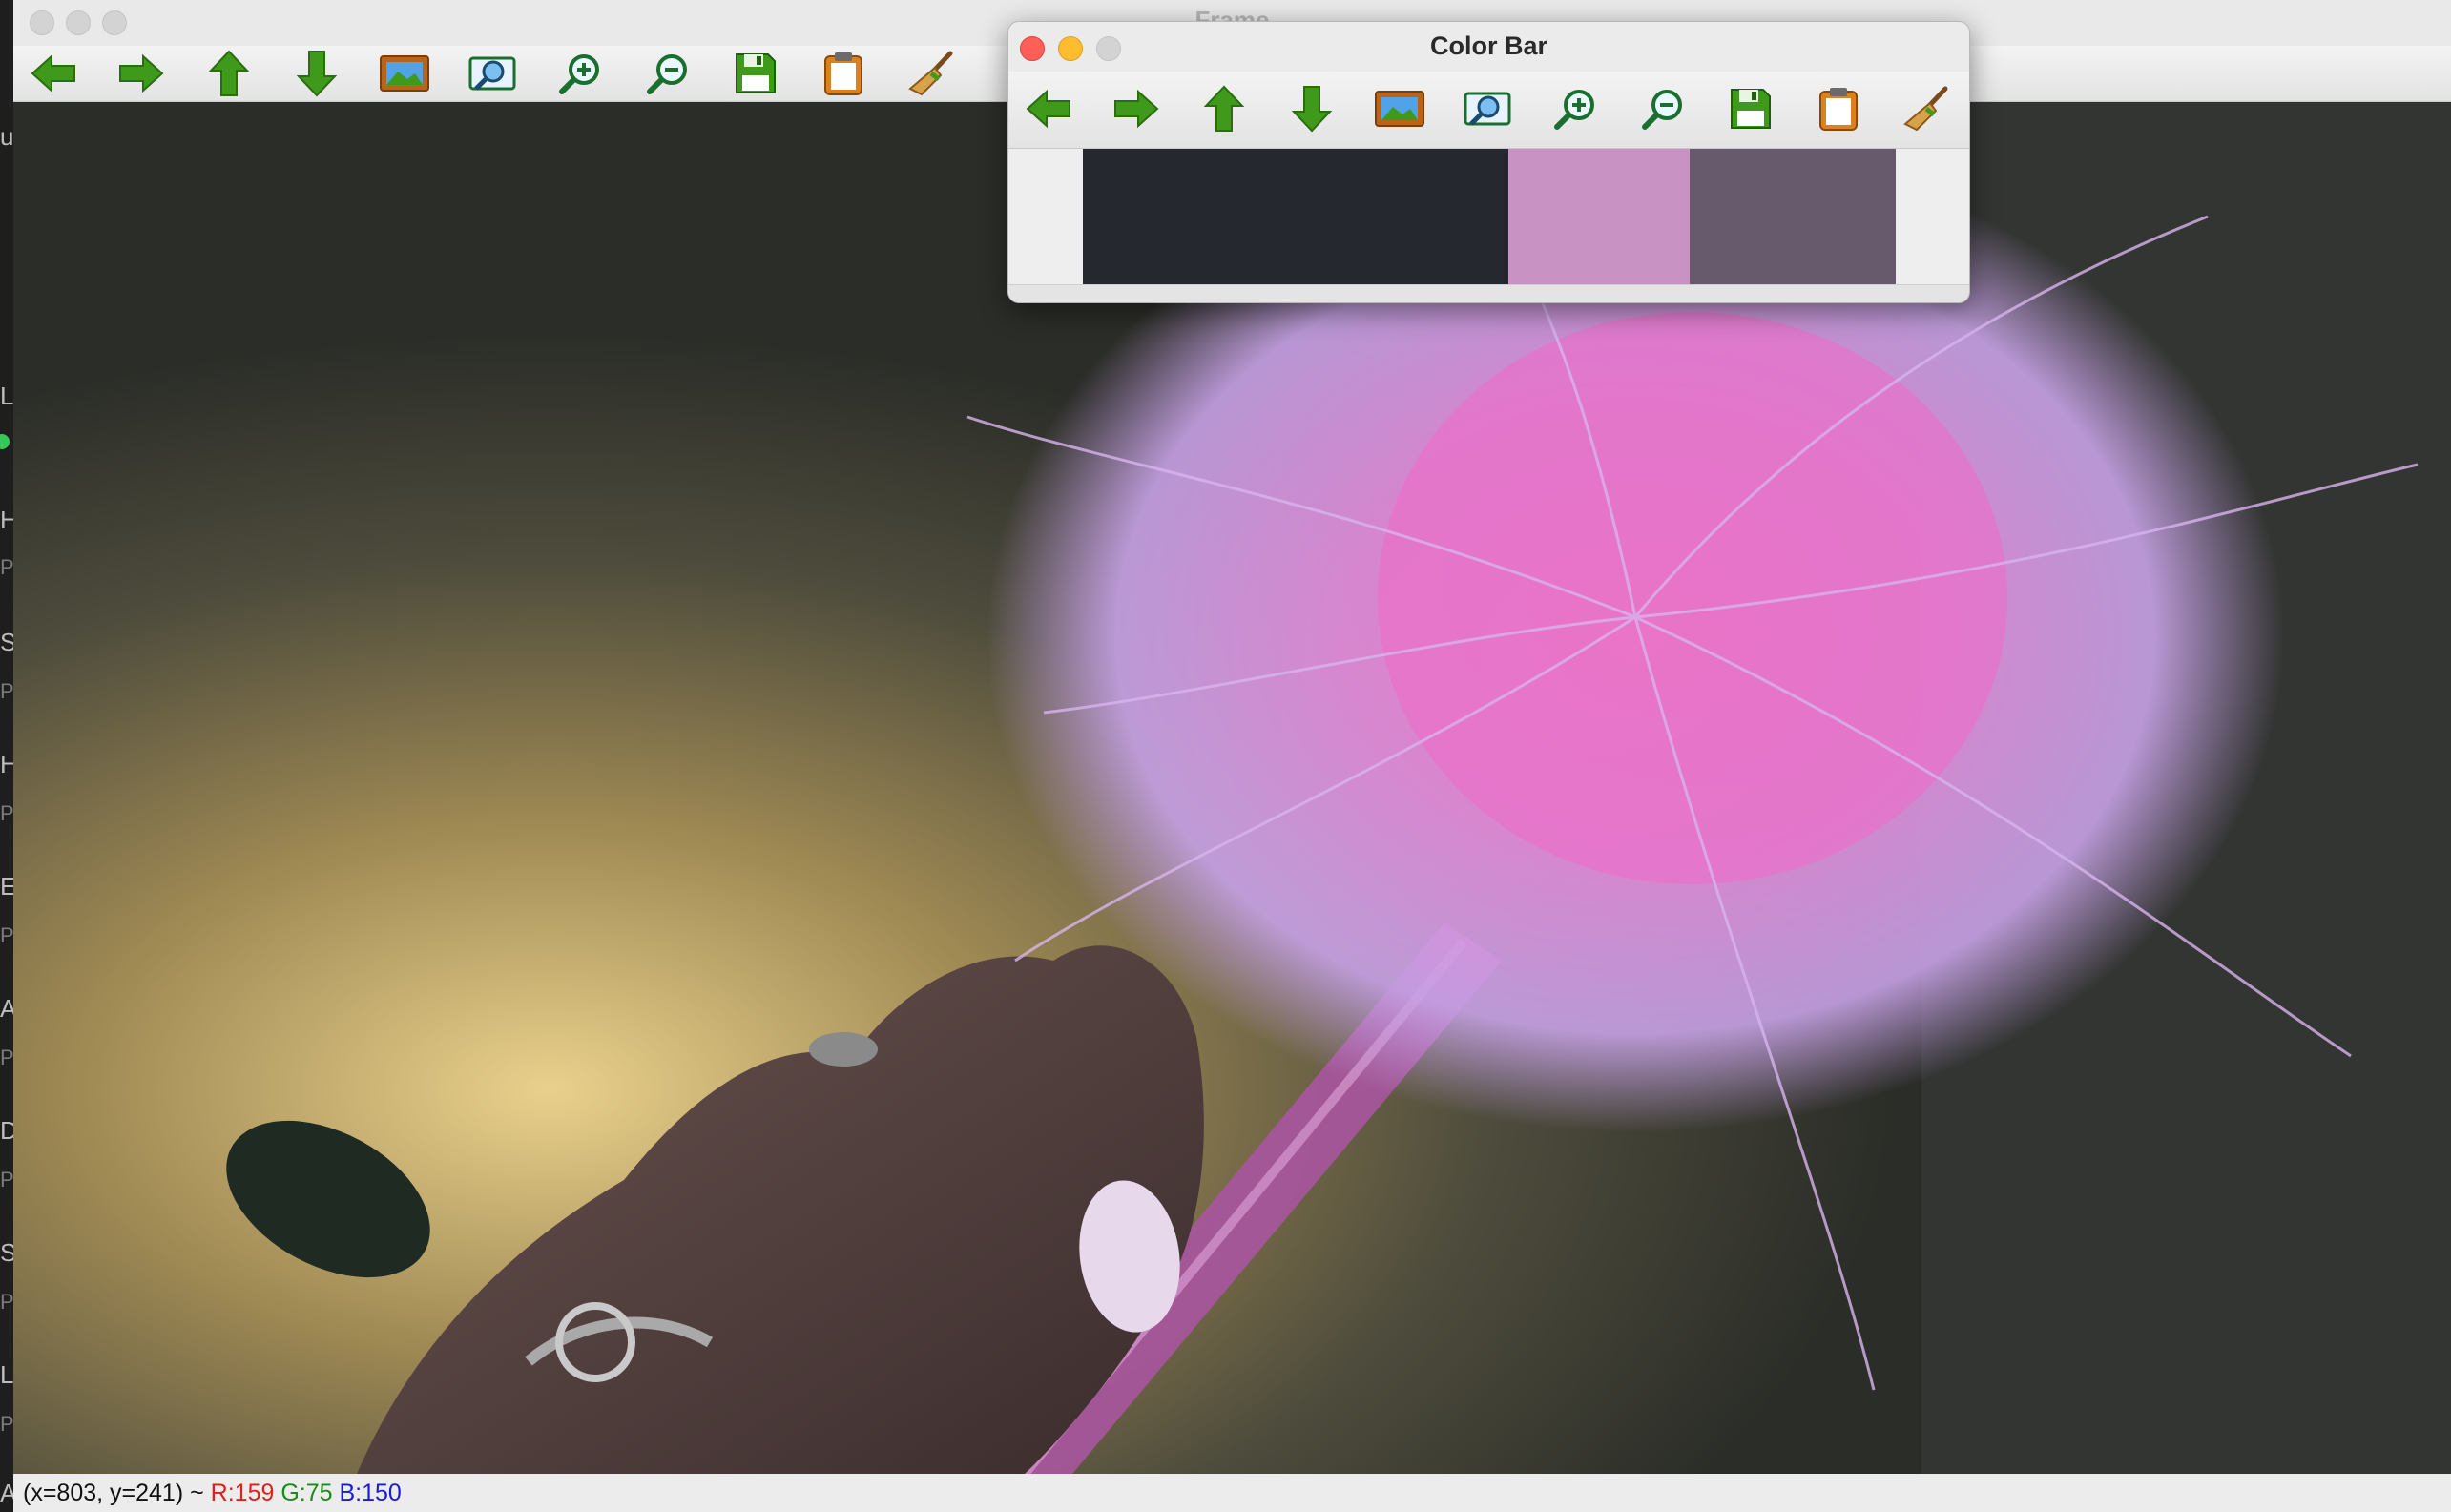  I want to click on bg-label: S, so click(6, 642).